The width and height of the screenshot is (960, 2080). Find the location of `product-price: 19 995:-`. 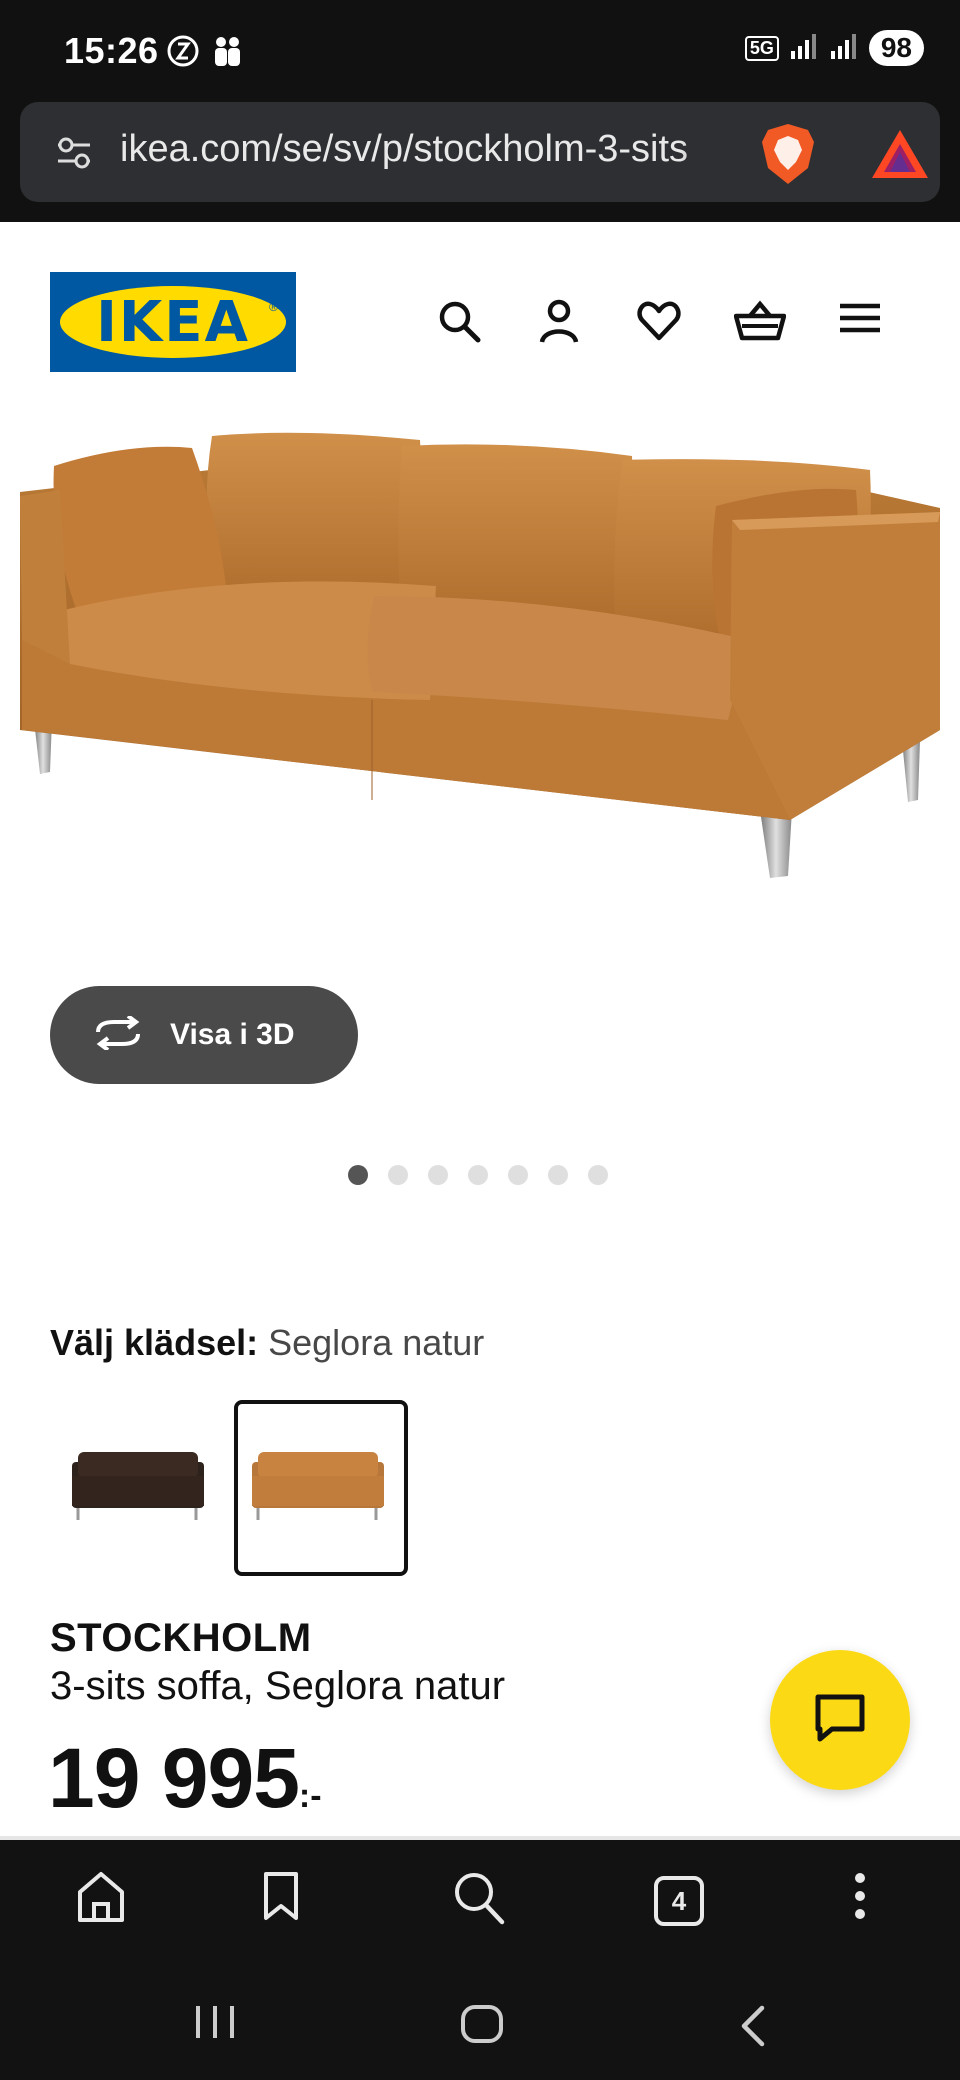

product-price: 19 995:- is located at coordinates (185, 1778).